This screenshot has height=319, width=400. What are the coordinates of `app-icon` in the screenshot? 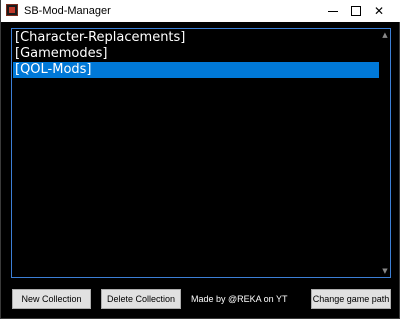 It's located at (12, 10).